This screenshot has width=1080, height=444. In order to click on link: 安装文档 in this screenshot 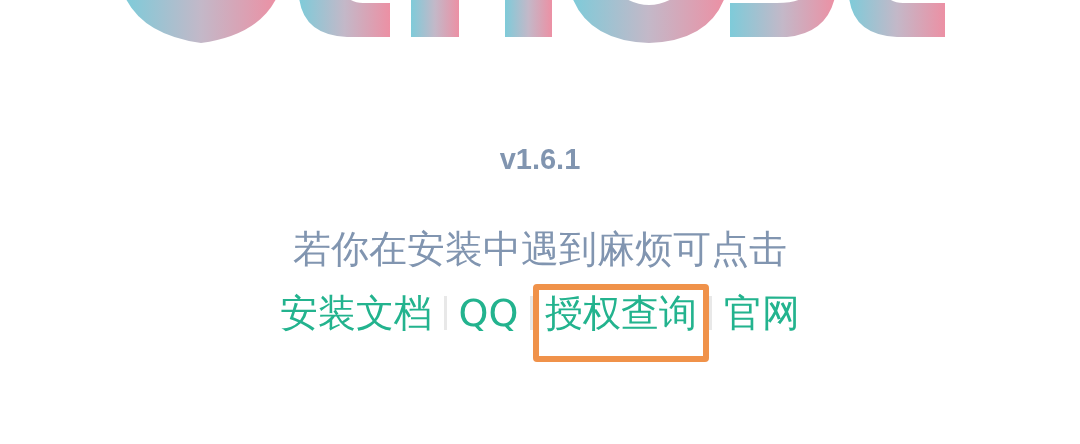, I will do `click(355, 313)`.